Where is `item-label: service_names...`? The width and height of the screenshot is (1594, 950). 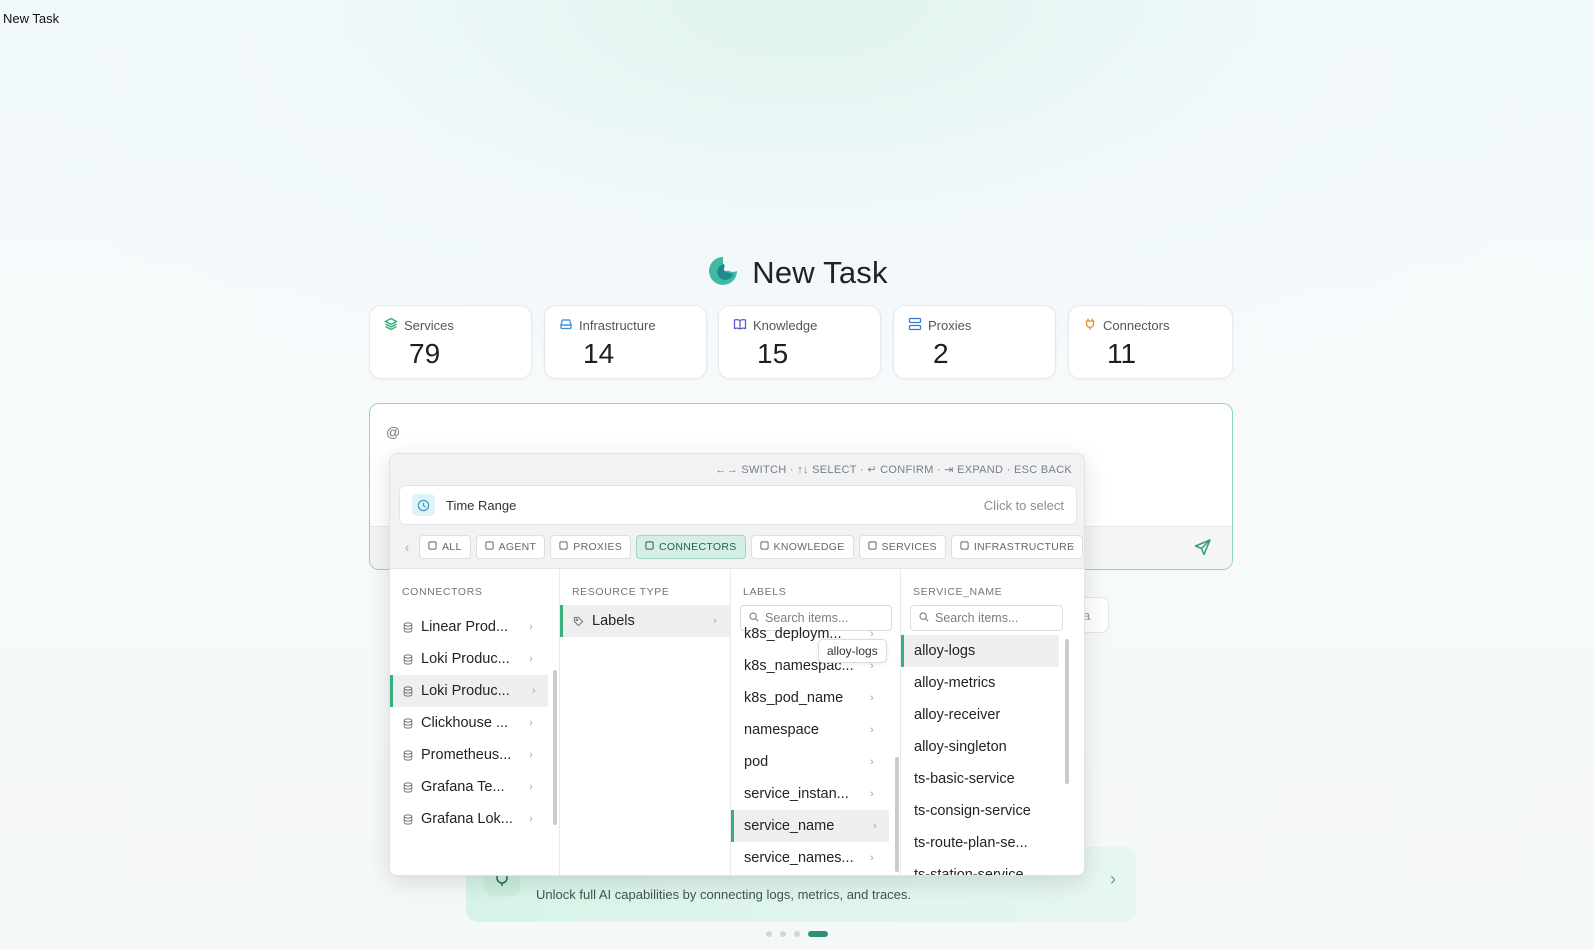 item-label: service_names... is located at coordinates (799, 858).